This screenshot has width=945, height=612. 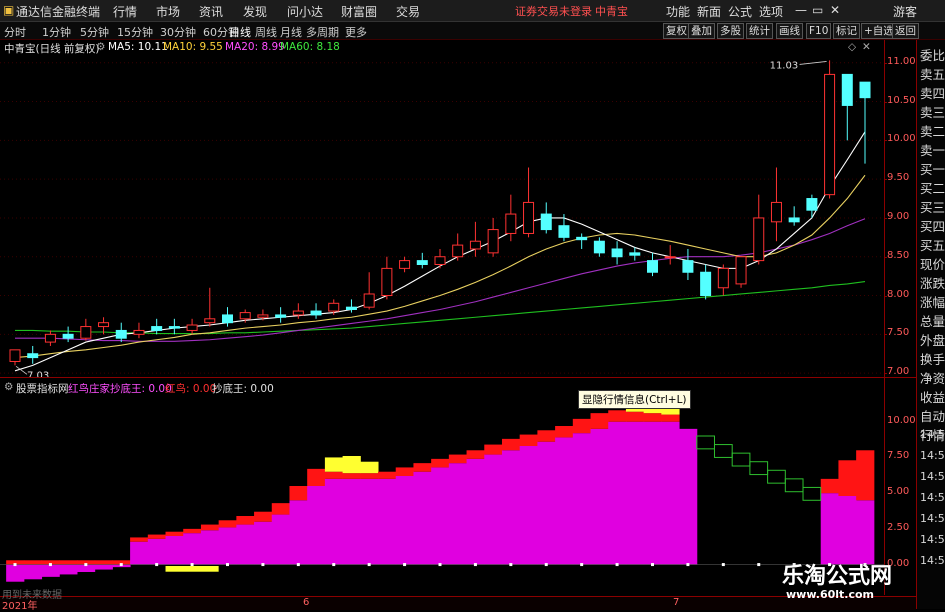 I want to click on sidebar-item: 卖五, so click(x=932, y=73).